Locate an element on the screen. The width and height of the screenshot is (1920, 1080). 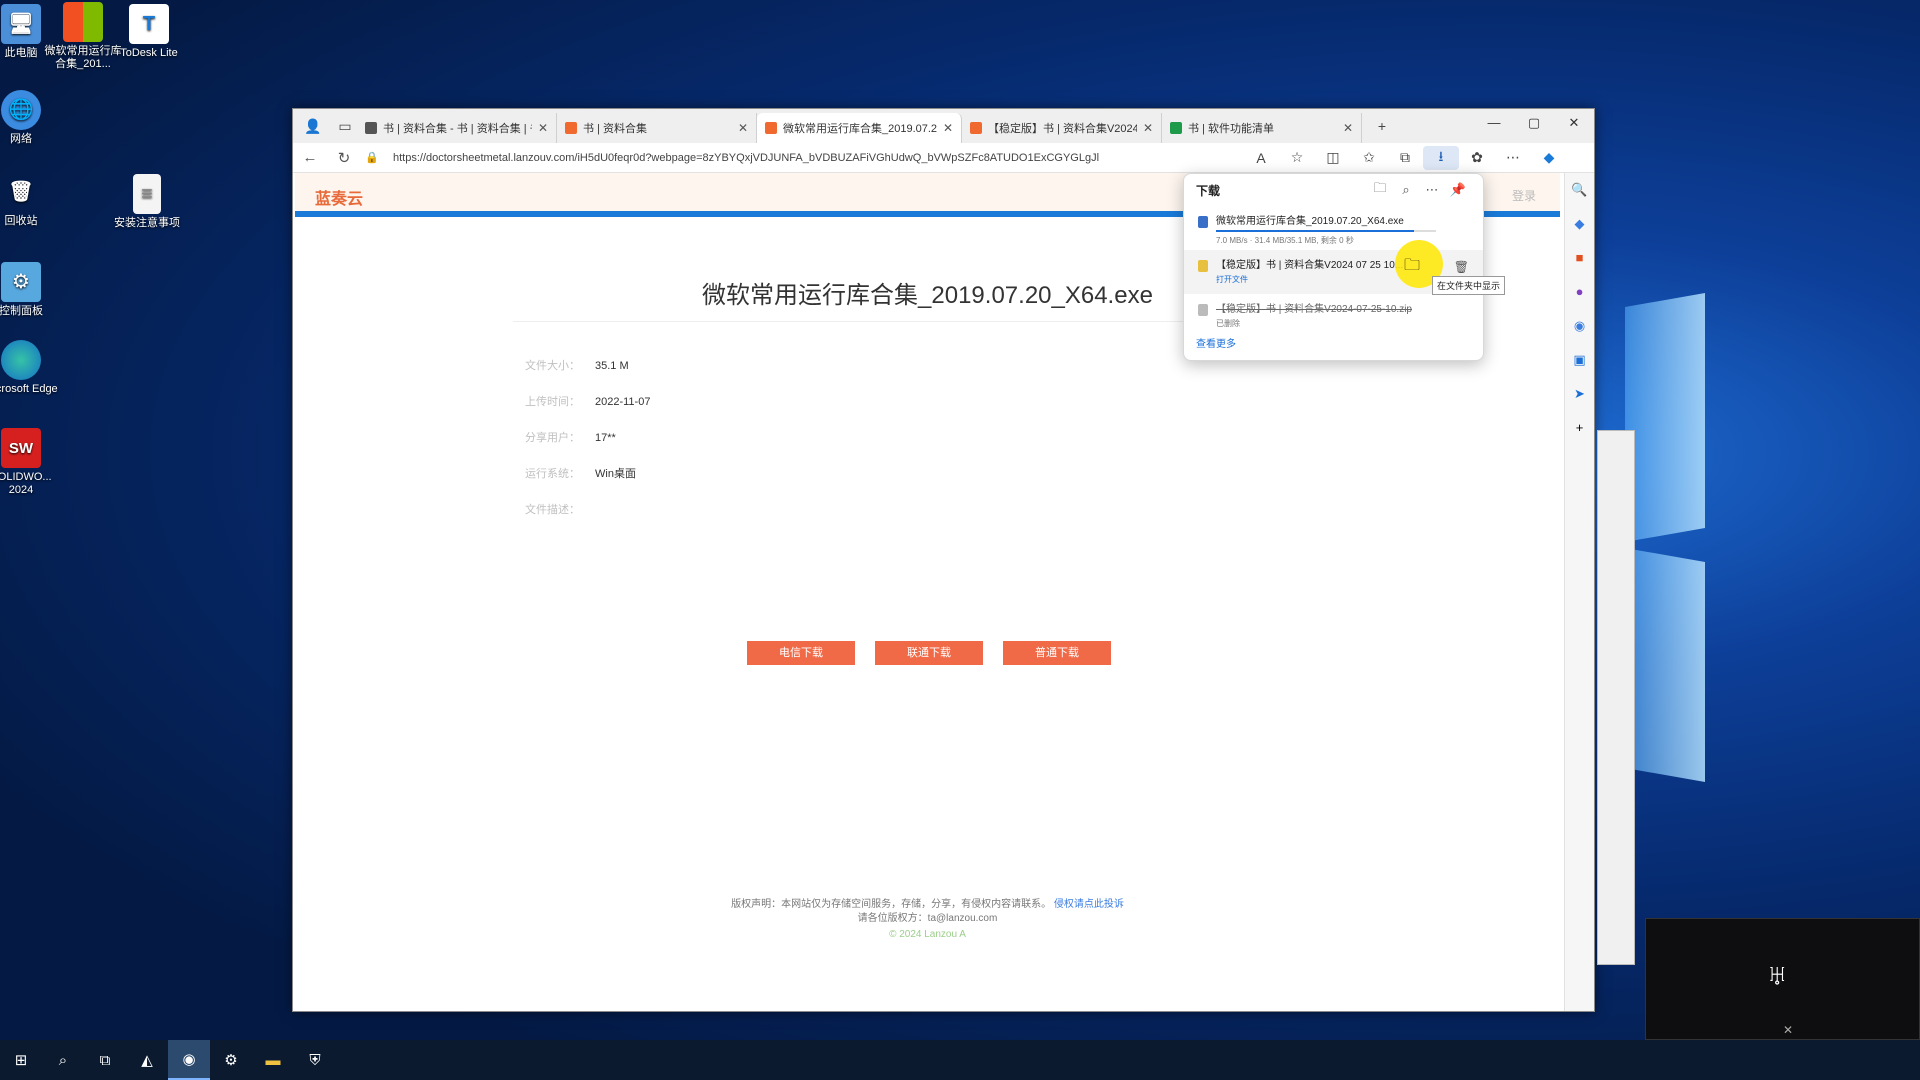
desktop-icon-todesk: T ToDesk Lite is located at coordinates (149, 32).